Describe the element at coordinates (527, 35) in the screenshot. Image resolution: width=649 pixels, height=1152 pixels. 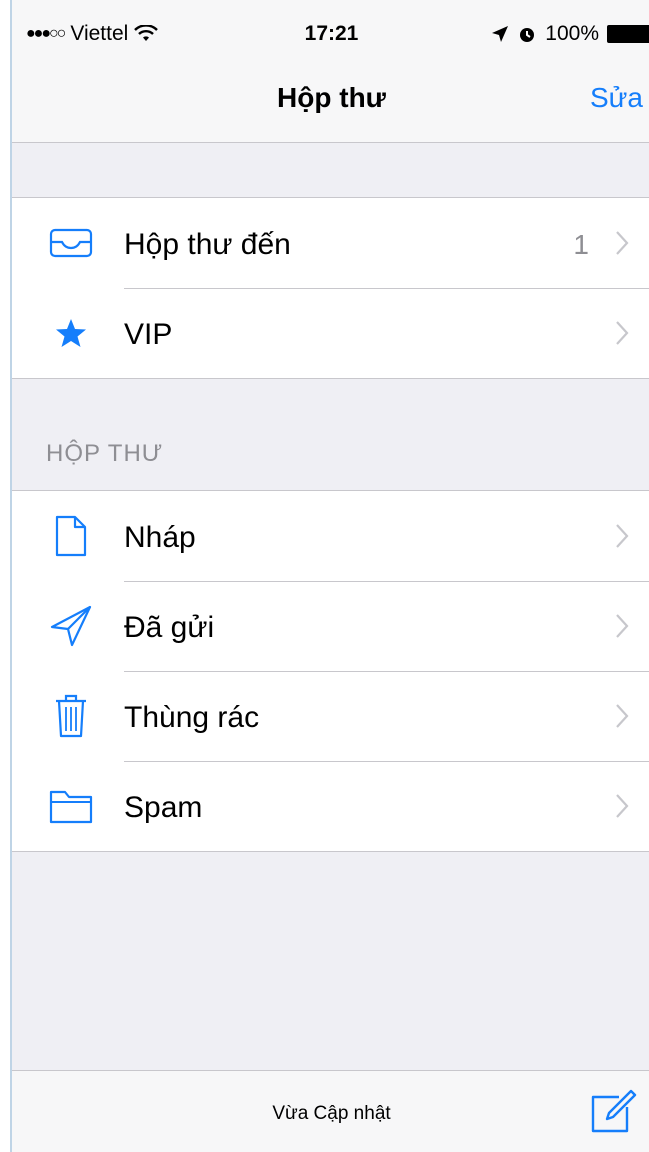
I see `alarm-icon` at that location.